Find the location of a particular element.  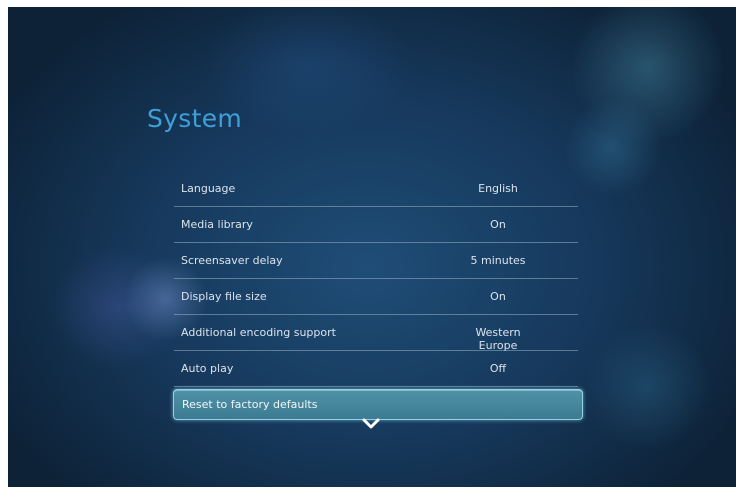

setting-label: Display file size is located at coordinates (224, 296).